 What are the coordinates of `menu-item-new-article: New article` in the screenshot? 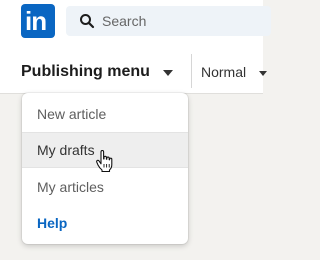 It's located at (105, 114).